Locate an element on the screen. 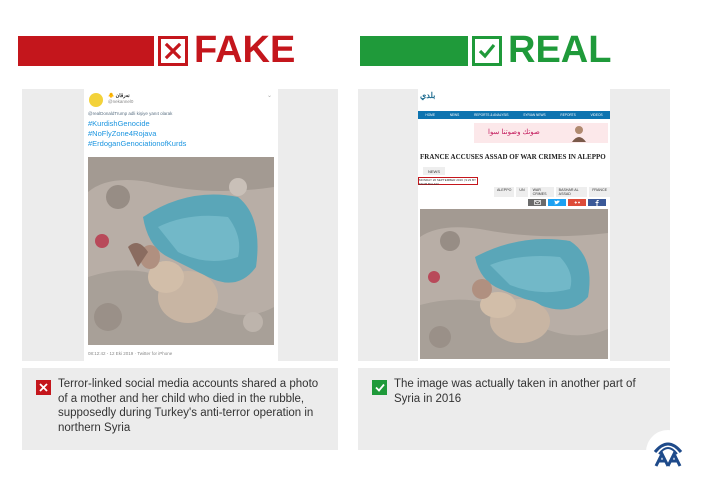 Image resolution: width=702 pixels, height=485 pixels. facebook-icon is located at coordinates (597, 202).